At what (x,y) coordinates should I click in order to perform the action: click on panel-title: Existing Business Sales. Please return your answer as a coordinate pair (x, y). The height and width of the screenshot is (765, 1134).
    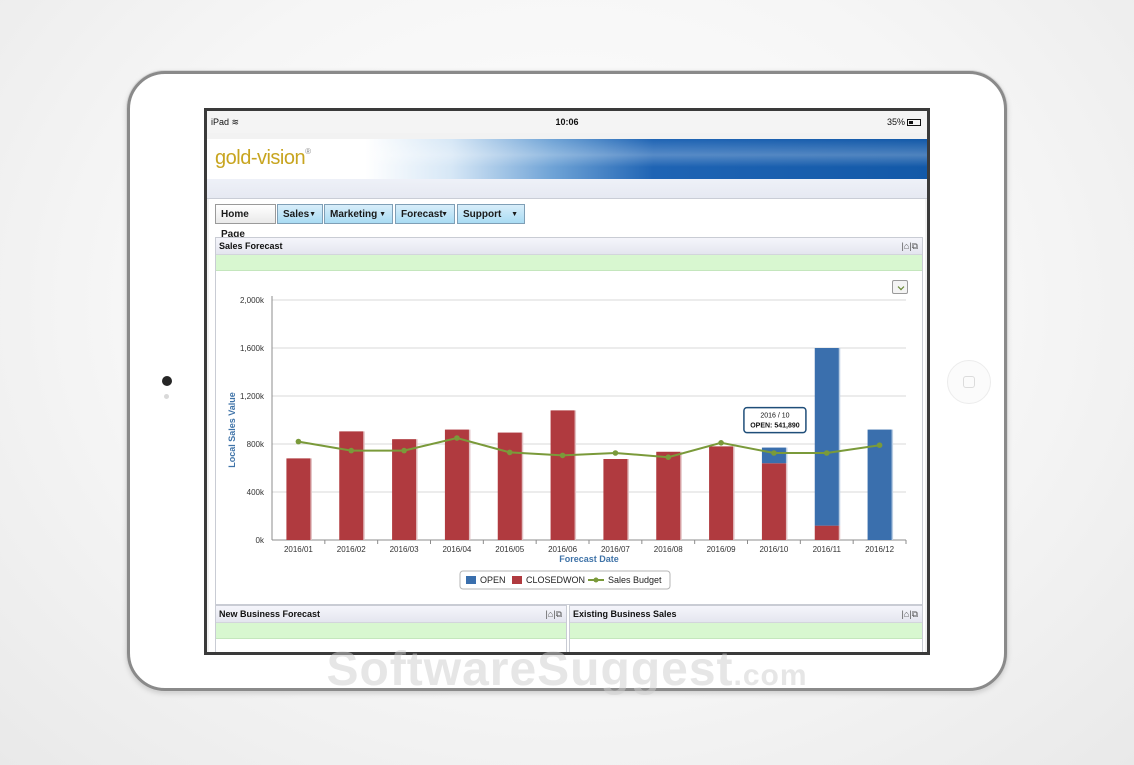
    Looking at the image, I should click on (625, 614).